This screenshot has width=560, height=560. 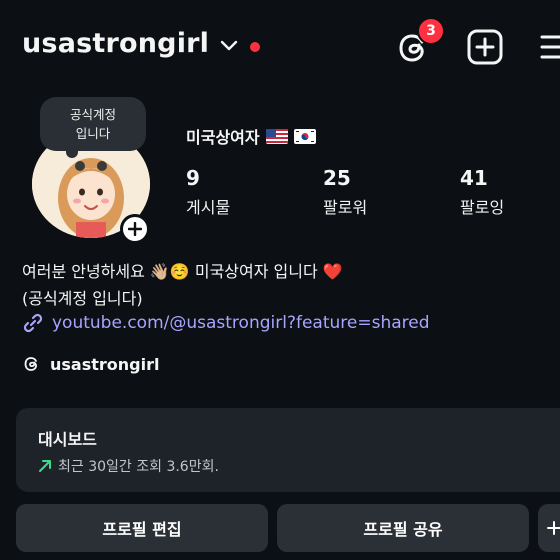 What do you see at coordinates (223, 137) in the screenshot?
I see `display-name: 미국상여자` at bounding box center [223, 137].